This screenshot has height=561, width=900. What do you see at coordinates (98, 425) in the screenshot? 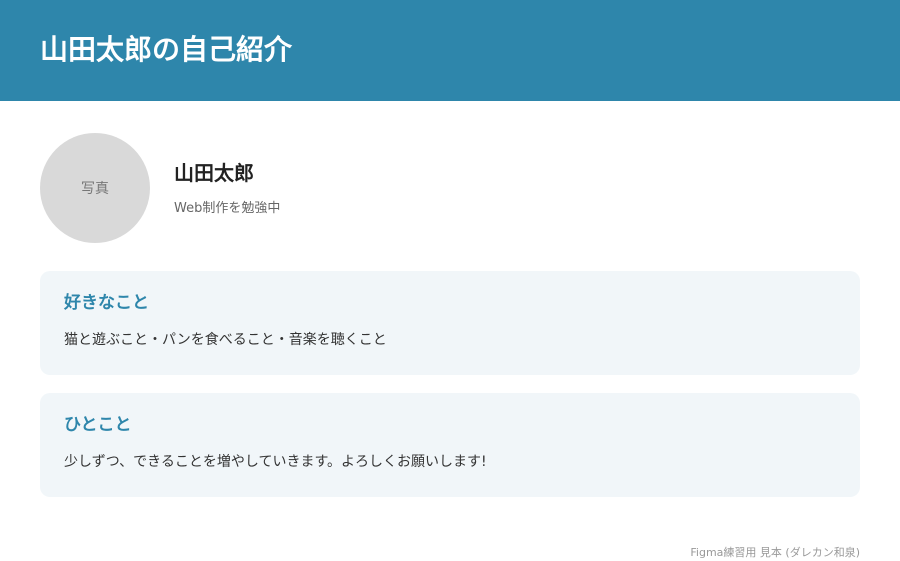
I see `section-title: ひとこと` at bounding box center [98, 425].